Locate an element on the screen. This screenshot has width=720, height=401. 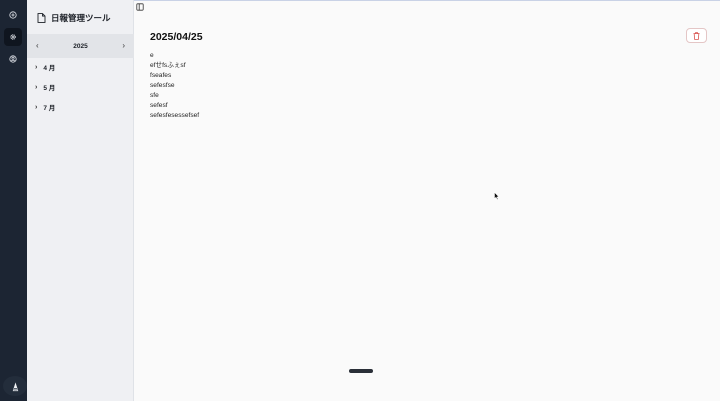
report-line: sefesfse is located at coordinates (162, 85).